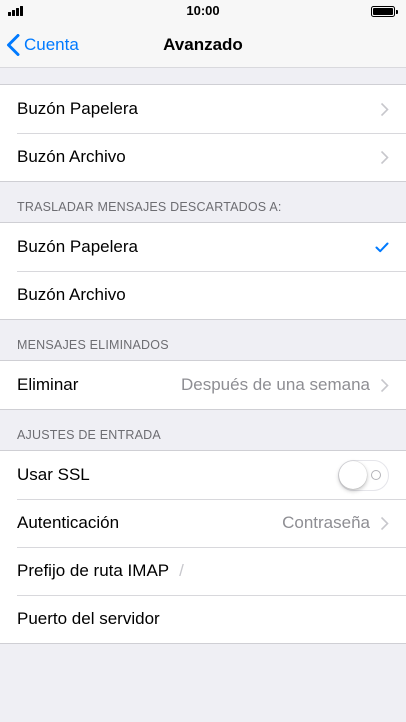 This screenshot has height=722, width=406. I want to click on row-use-ssl: Usar SSL, so click(203, 475).